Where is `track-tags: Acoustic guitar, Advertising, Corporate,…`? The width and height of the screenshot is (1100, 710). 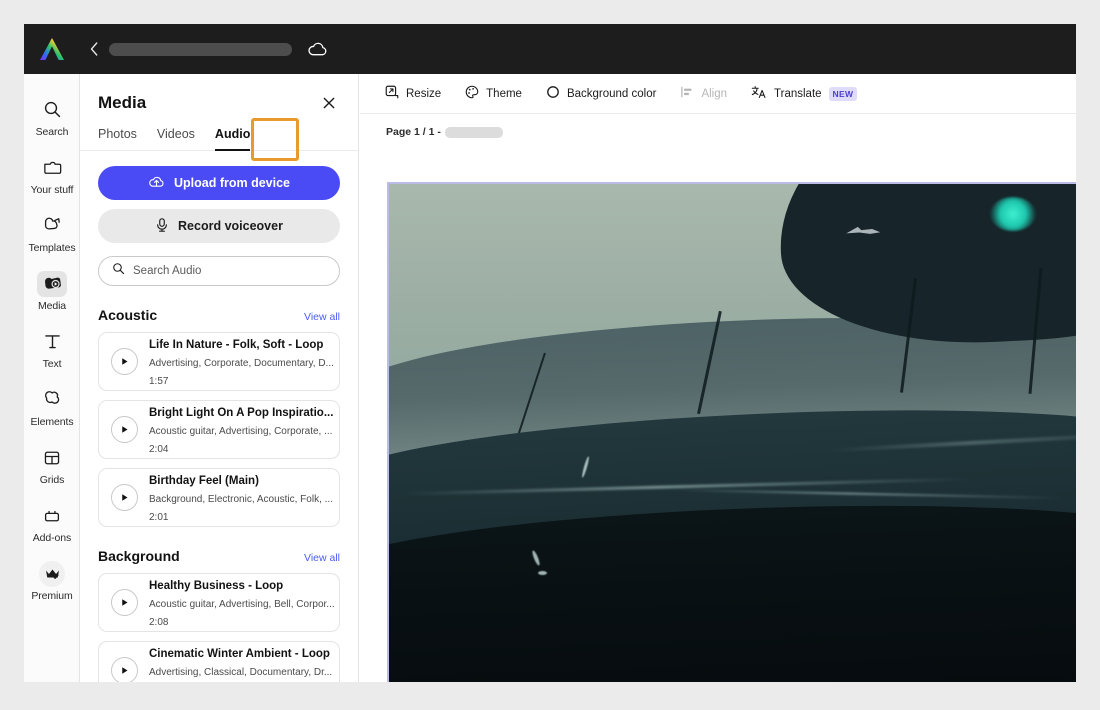
track-tags: Acoustic guitar, Advertising, Corporate,… is located at coordinates (241, 431).